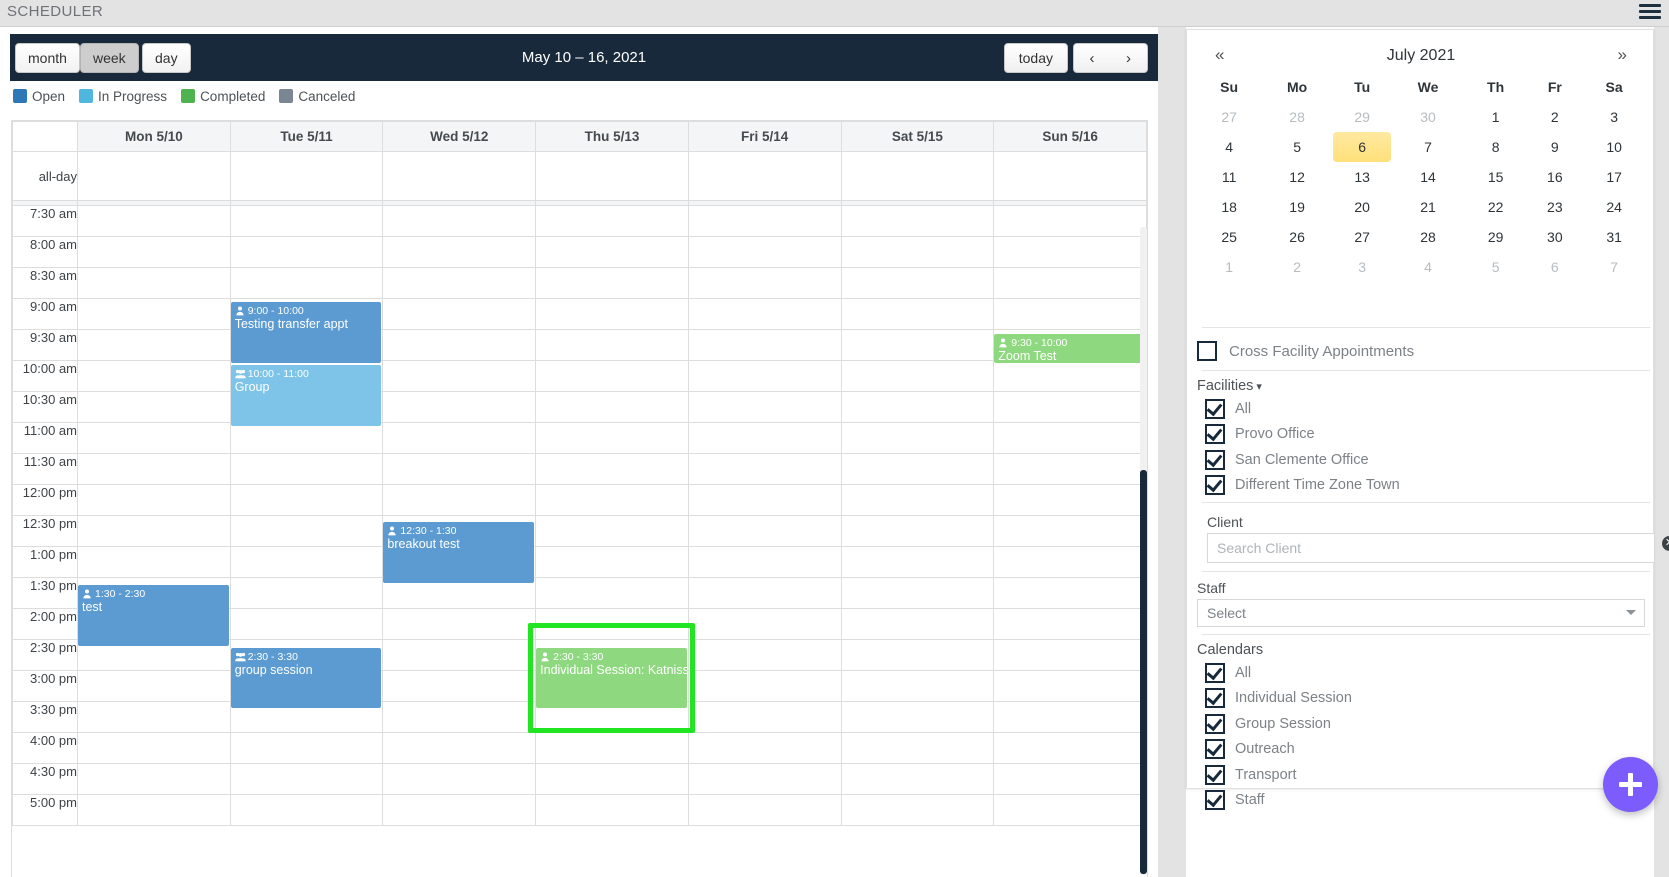 The height and width of the screenshot is (877, 1669). Describe the element at coordinates (612, 136) in the screenshot. I see `day-header-3: Thu 5/13` at that location.